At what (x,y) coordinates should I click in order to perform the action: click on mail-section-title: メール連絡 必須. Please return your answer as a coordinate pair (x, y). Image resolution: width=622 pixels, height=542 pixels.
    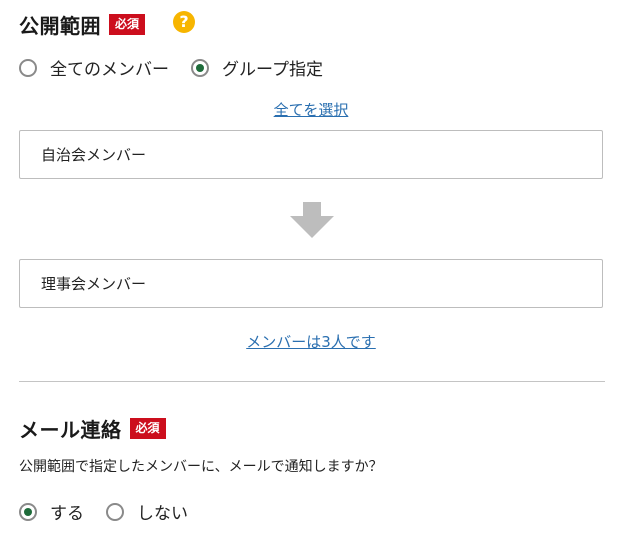
    Looking at the image, I should click on (92, 428).